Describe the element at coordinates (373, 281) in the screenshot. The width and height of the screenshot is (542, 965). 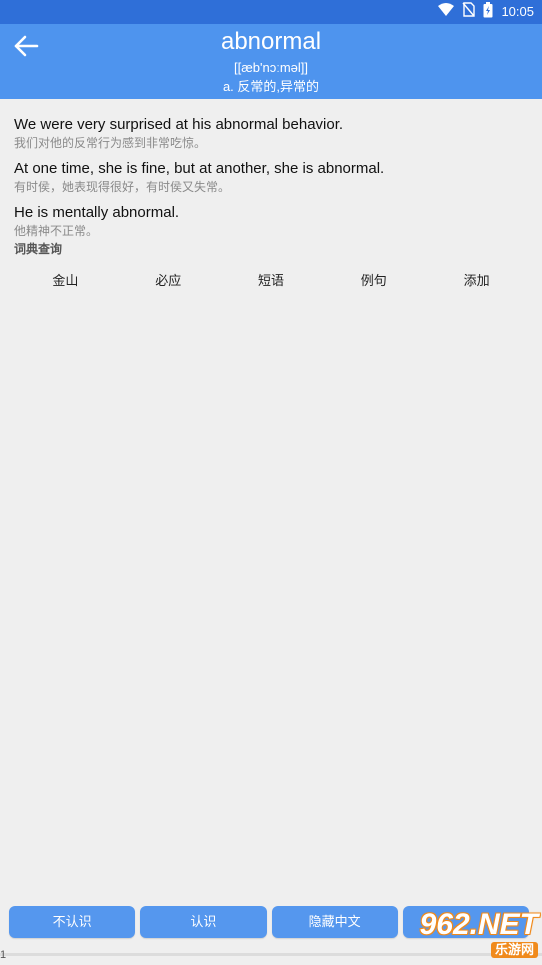
I see `dict-tab-examples: 例句` at that location.